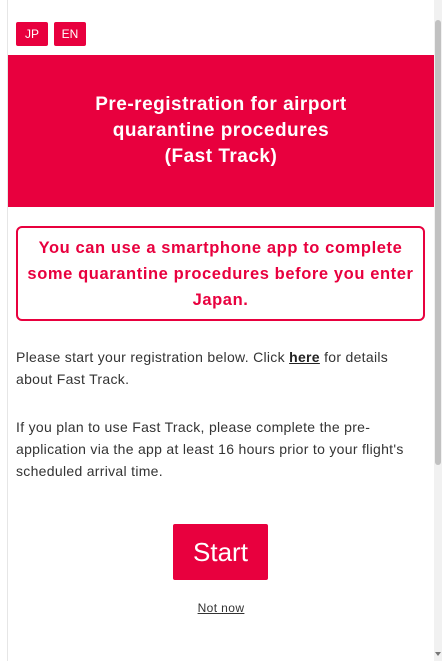 This screenshot has height=661, width=442. What do you see at coordinates (221, 156) in the screenshot?
I see `page-title-line-3: (Fast Track)` at bounding box center [221, 156].